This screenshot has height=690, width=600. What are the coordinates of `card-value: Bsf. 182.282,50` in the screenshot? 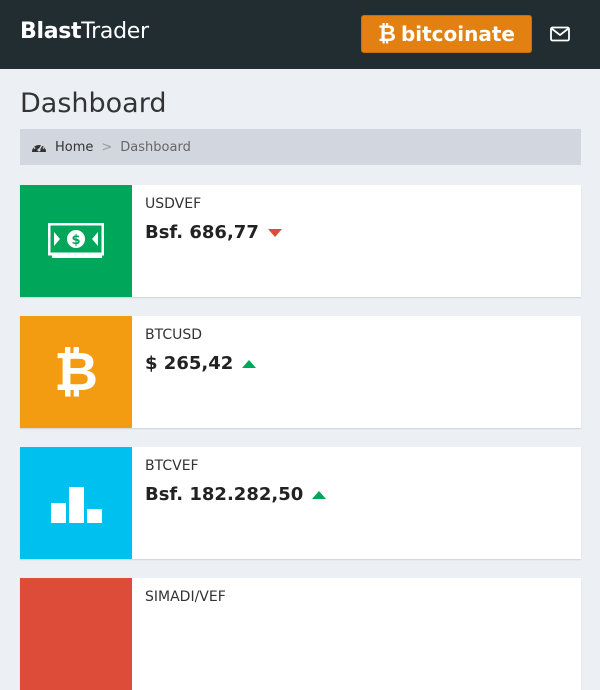 It's located at (236, 494).